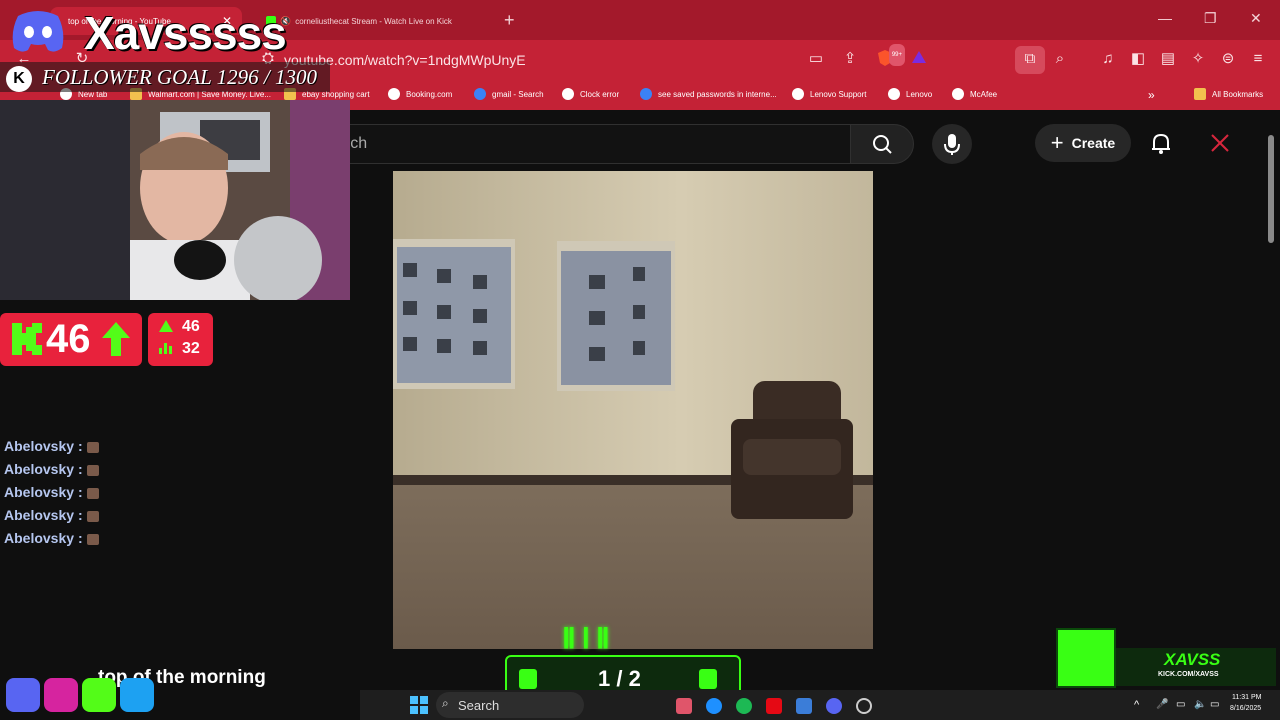 This screenshot has width=1280, height=720. What do you see at coordinates (137, 695) in the screenshot?
I see `twitter-icon` at bounding box center [137, 695].